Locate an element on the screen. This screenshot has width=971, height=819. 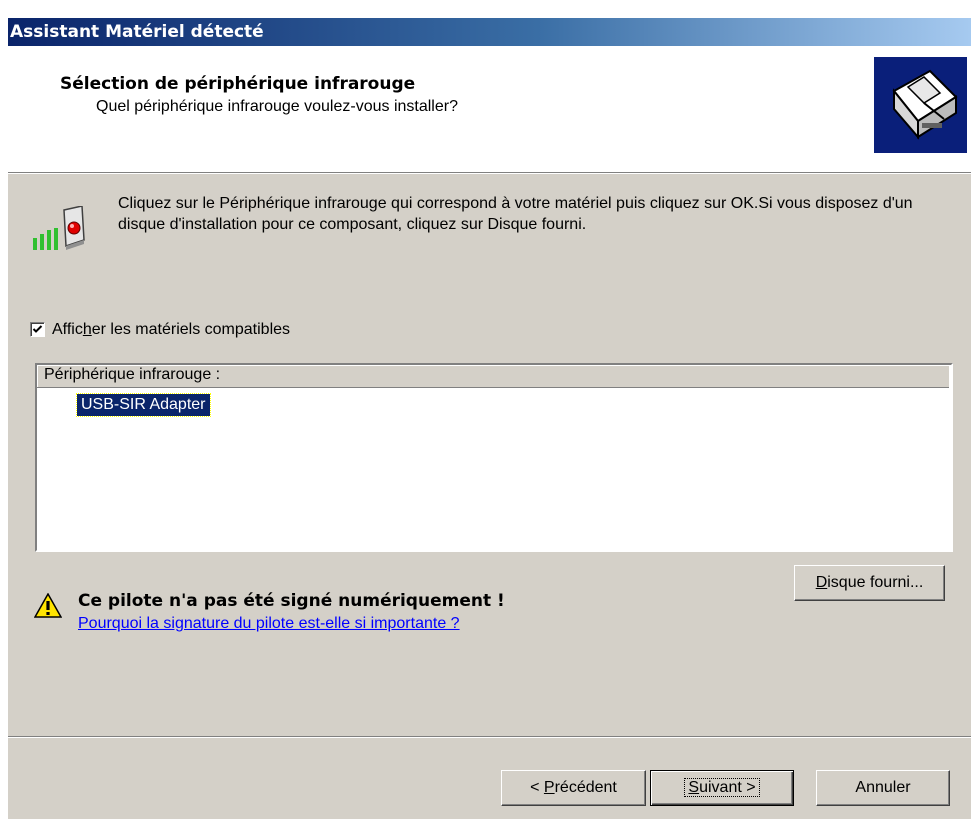
warning-icon is located at coordinates (48, 608).